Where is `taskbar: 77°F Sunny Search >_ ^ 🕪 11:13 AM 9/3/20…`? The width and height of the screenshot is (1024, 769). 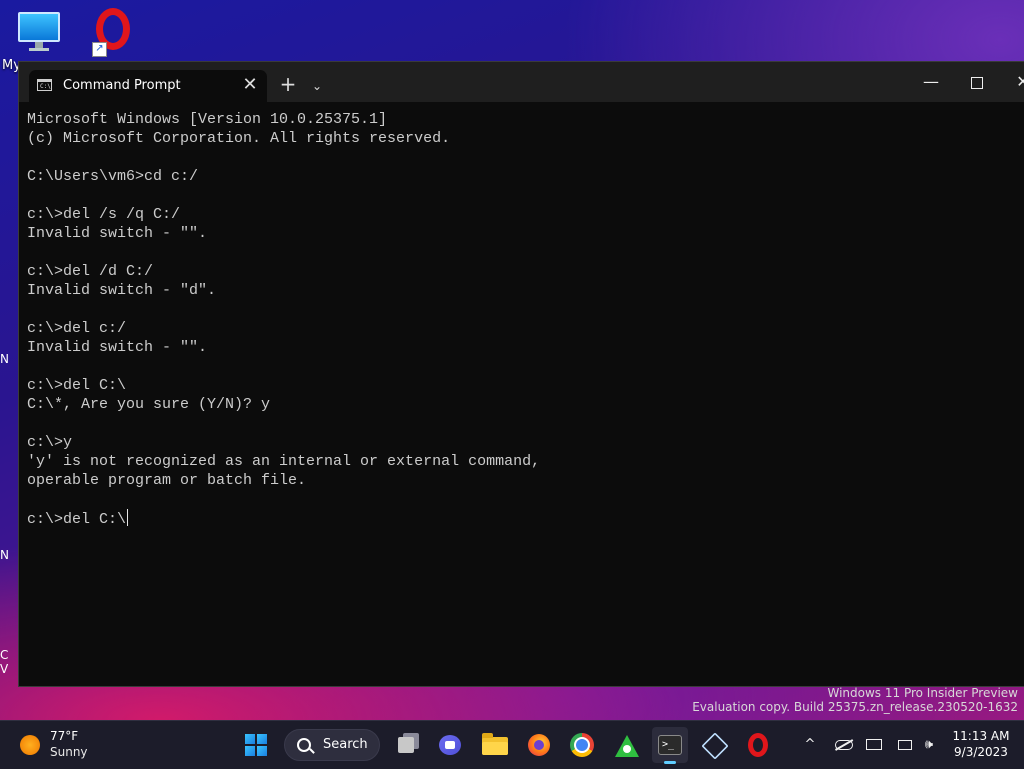 taskbar: 77°F Sunny Search >_ ^ 🕪 11:13 AM 9/3/20… is located at coordinates (512, 744).